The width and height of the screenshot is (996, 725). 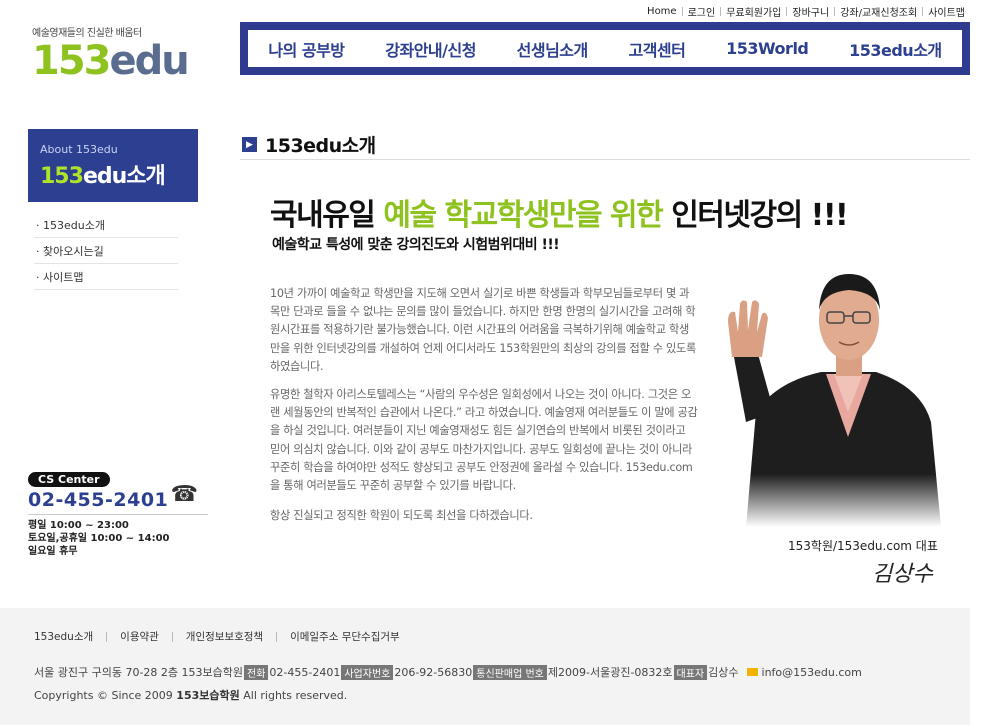 What do you see at coordinates (656, 49) in the screenshot?
I see `nav-customer-center: 고객센터` at bounding box center [656, 49].